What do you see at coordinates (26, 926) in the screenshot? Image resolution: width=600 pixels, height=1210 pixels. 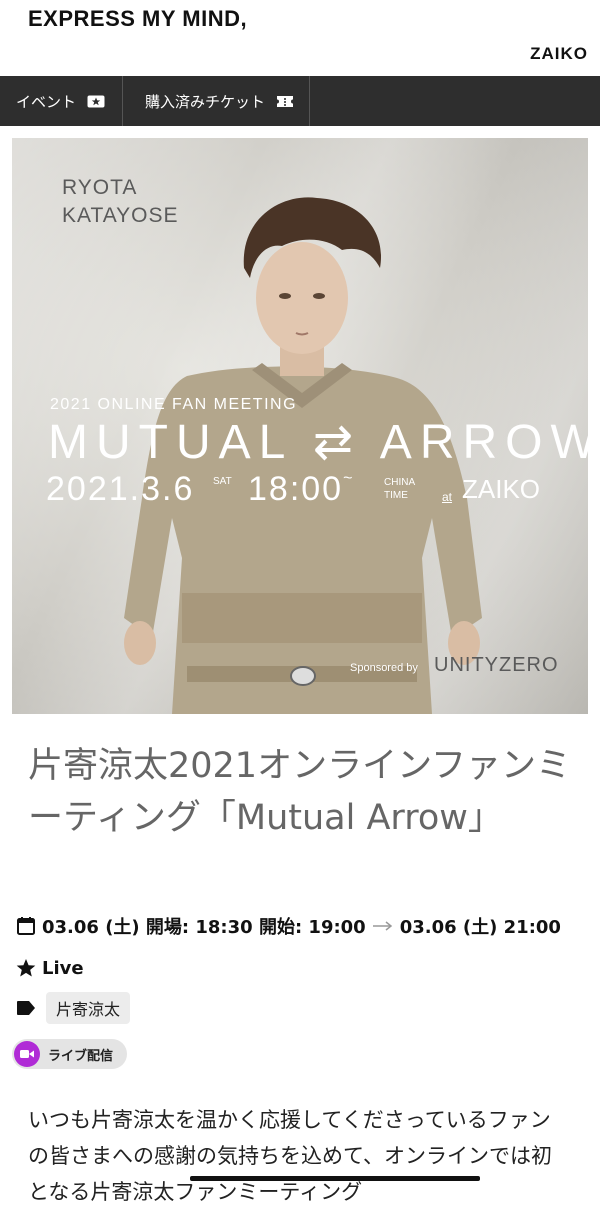 I see `calendar-icon` at bounding box center [26, 926].